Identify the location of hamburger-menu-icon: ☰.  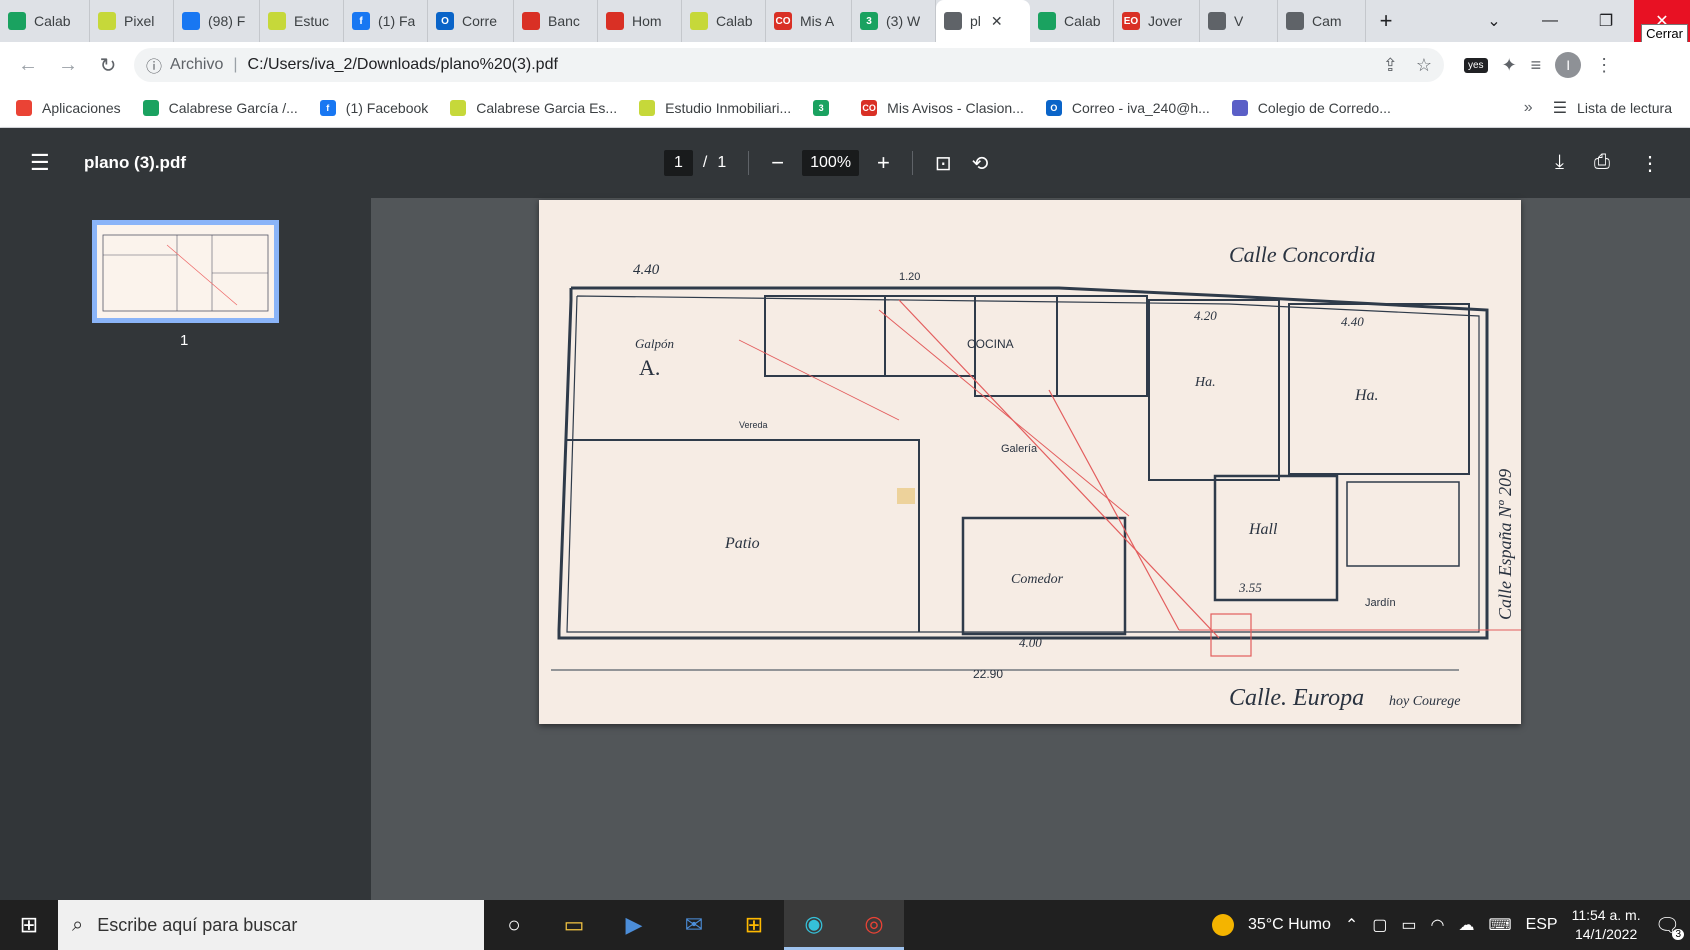
(42, 163).